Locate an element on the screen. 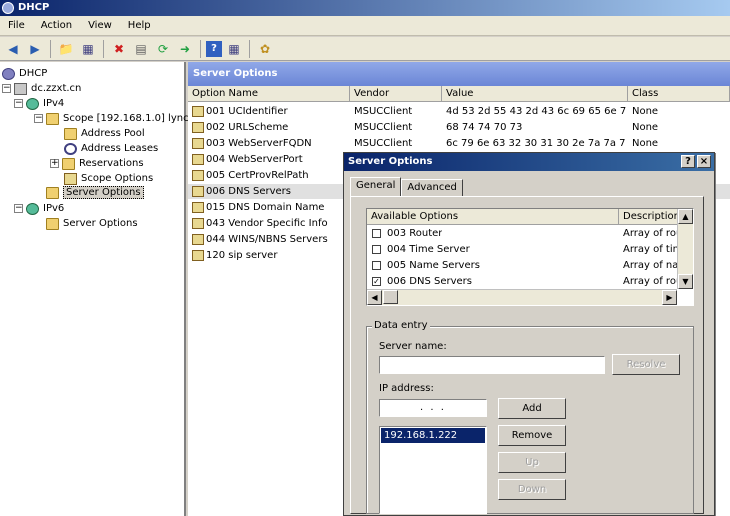 Image resolution: width=730 pixels, height=516 pixels. tree-node-dhcp: DHCP is located at coordinates (24, 73).